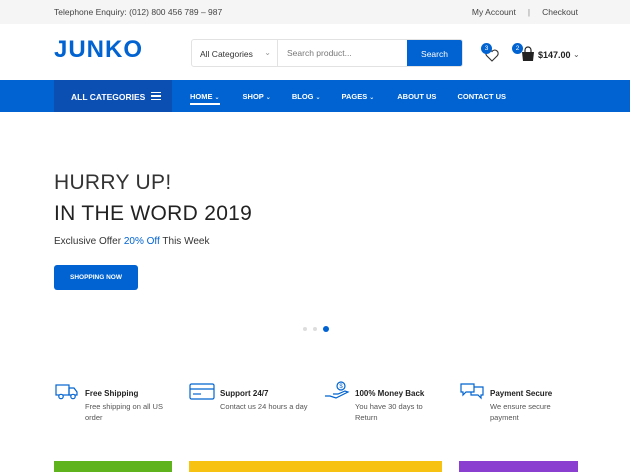  I want to click on cart-count-badge: 2, so click(517, 48).